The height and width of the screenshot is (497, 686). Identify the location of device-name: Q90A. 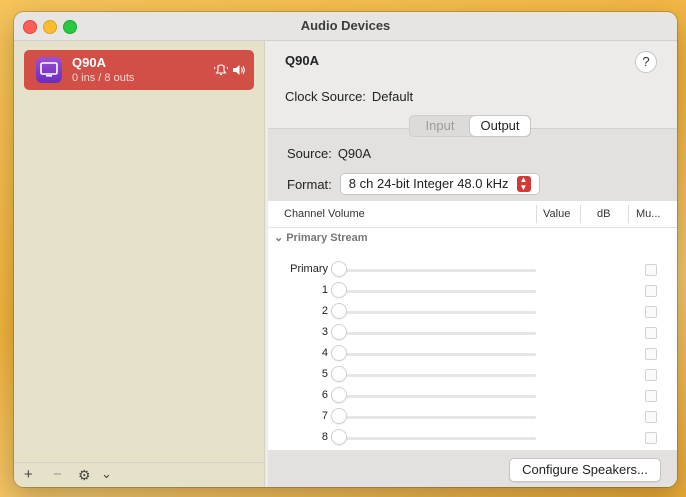
(89, 62).